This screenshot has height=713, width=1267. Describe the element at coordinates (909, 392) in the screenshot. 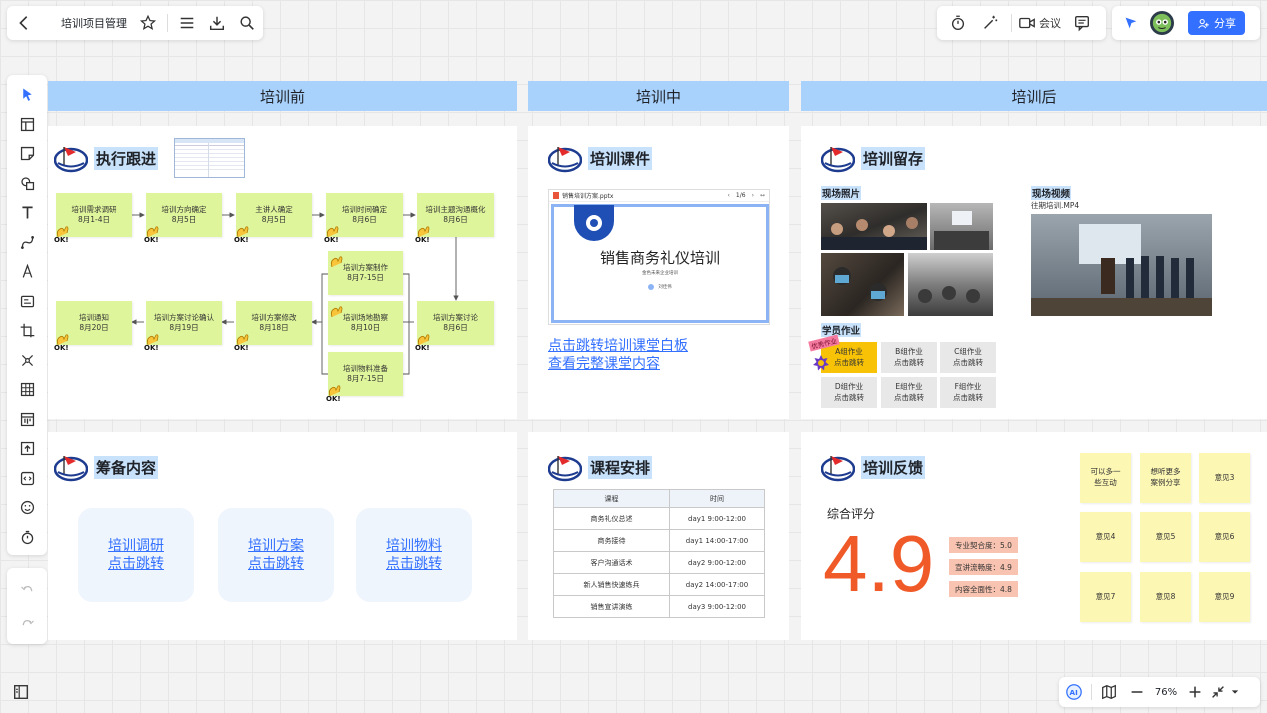

I see `homework-group-e: E组作业 点击跳转` at that location.